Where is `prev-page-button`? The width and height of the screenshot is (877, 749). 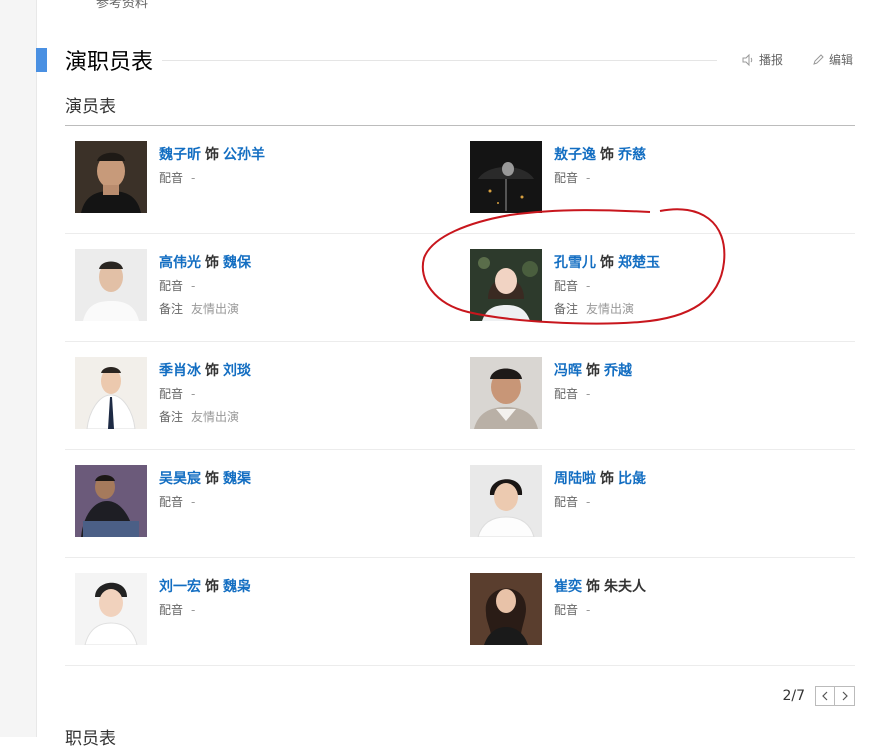 prev-page-button is located at coordinates (825, 696).